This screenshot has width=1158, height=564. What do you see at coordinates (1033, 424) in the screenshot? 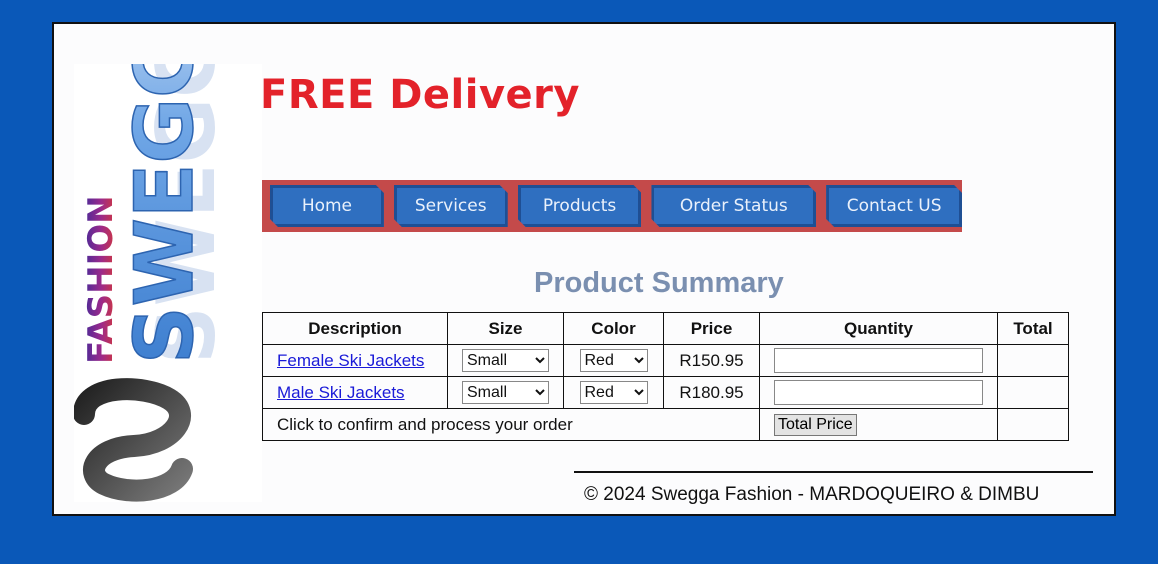
I see `grand-total-cell` at bounding box center [1033, 424].